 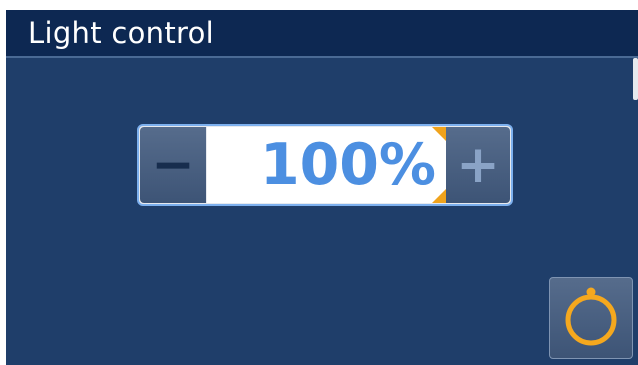 I want to click on increment-button: +, so click(x=478, y=165).